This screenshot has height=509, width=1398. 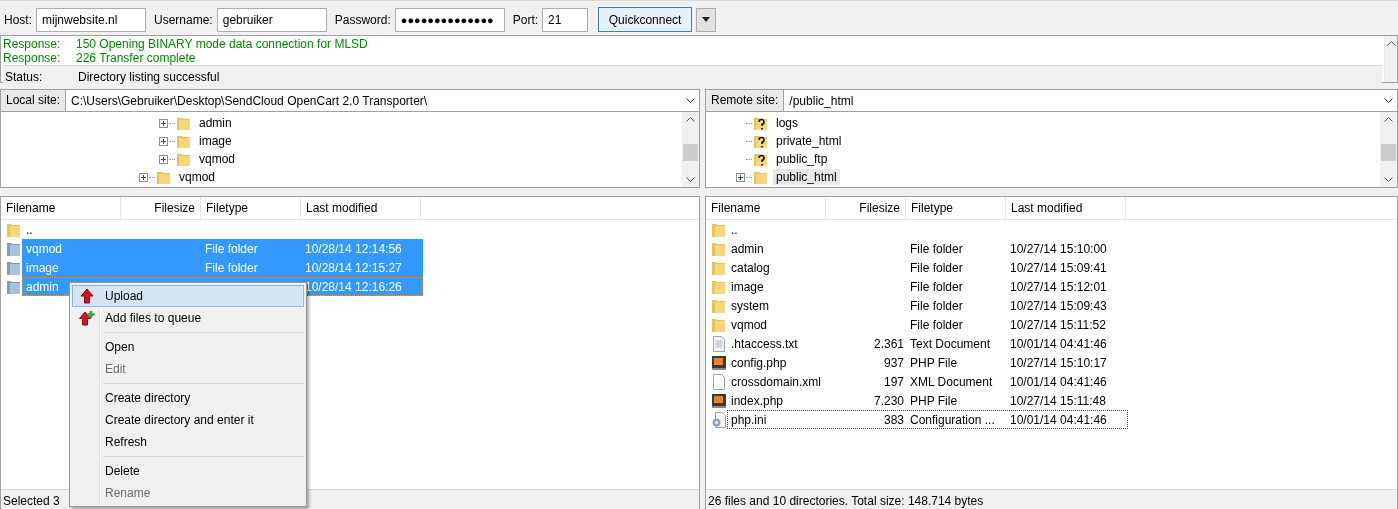 I want to click on table-cell-text: 10/28/14 12:14:56, so click(x=353, y=249).